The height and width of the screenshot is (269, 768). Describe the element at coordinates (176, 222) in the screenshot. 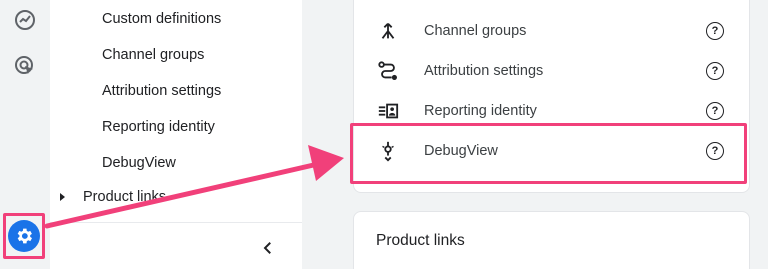

I see `nav-divider` at that location.